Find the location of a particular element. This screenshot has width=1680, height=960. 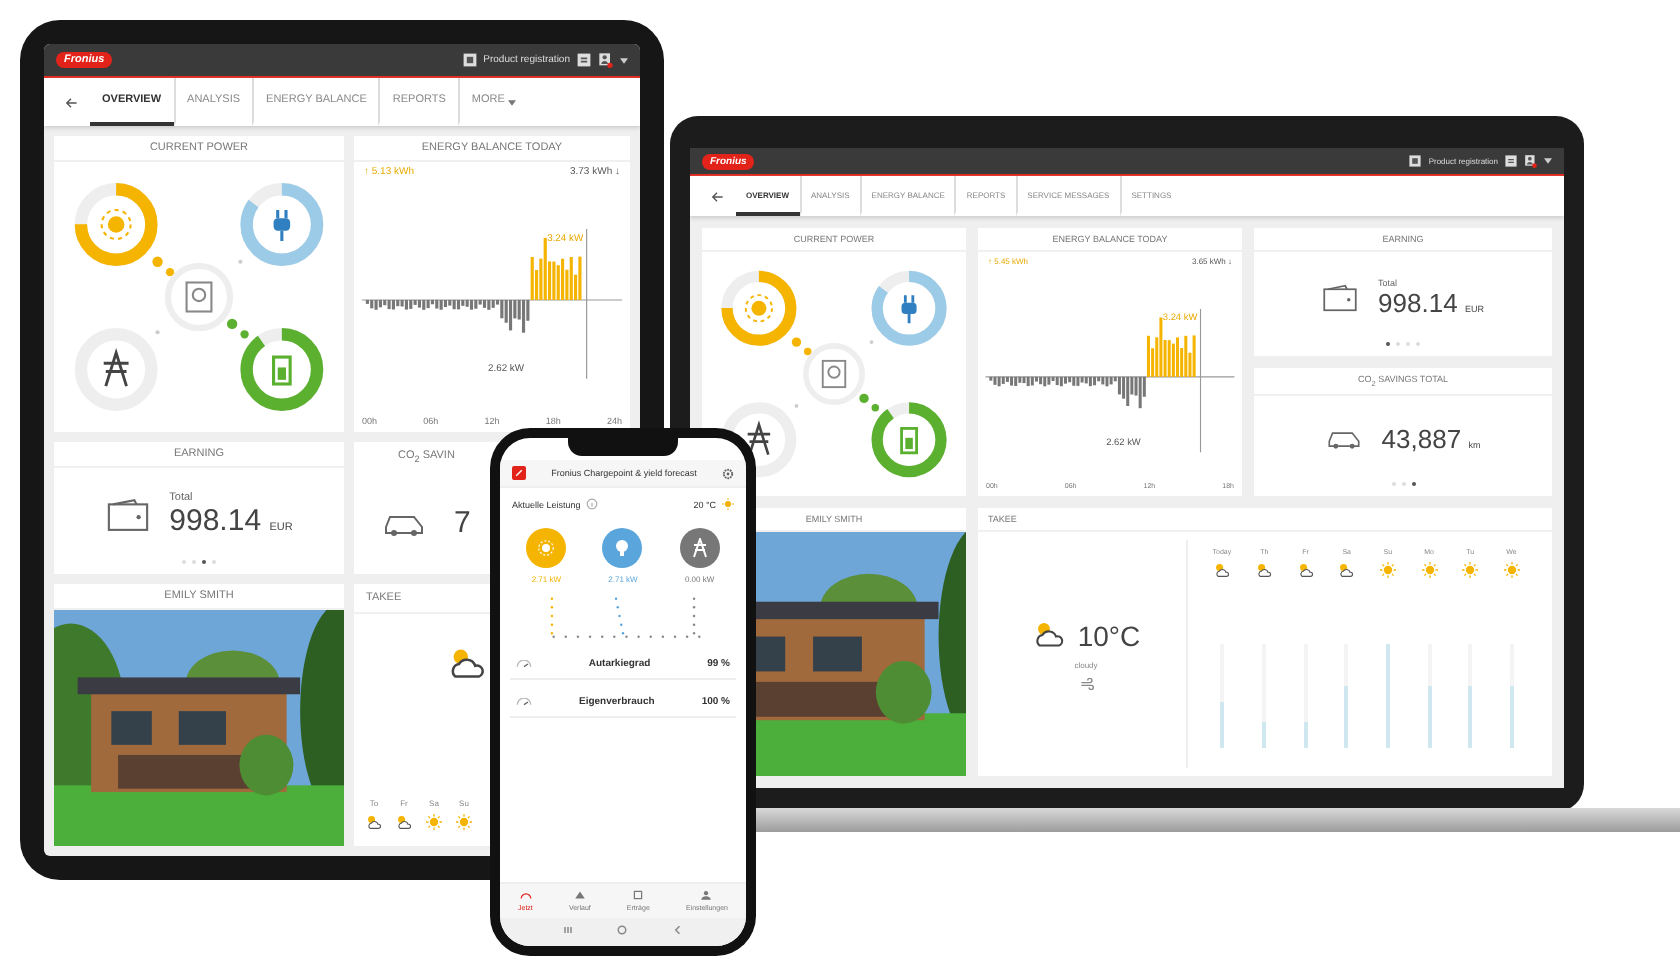

bulb-icon is located at coordinates (622, 548).